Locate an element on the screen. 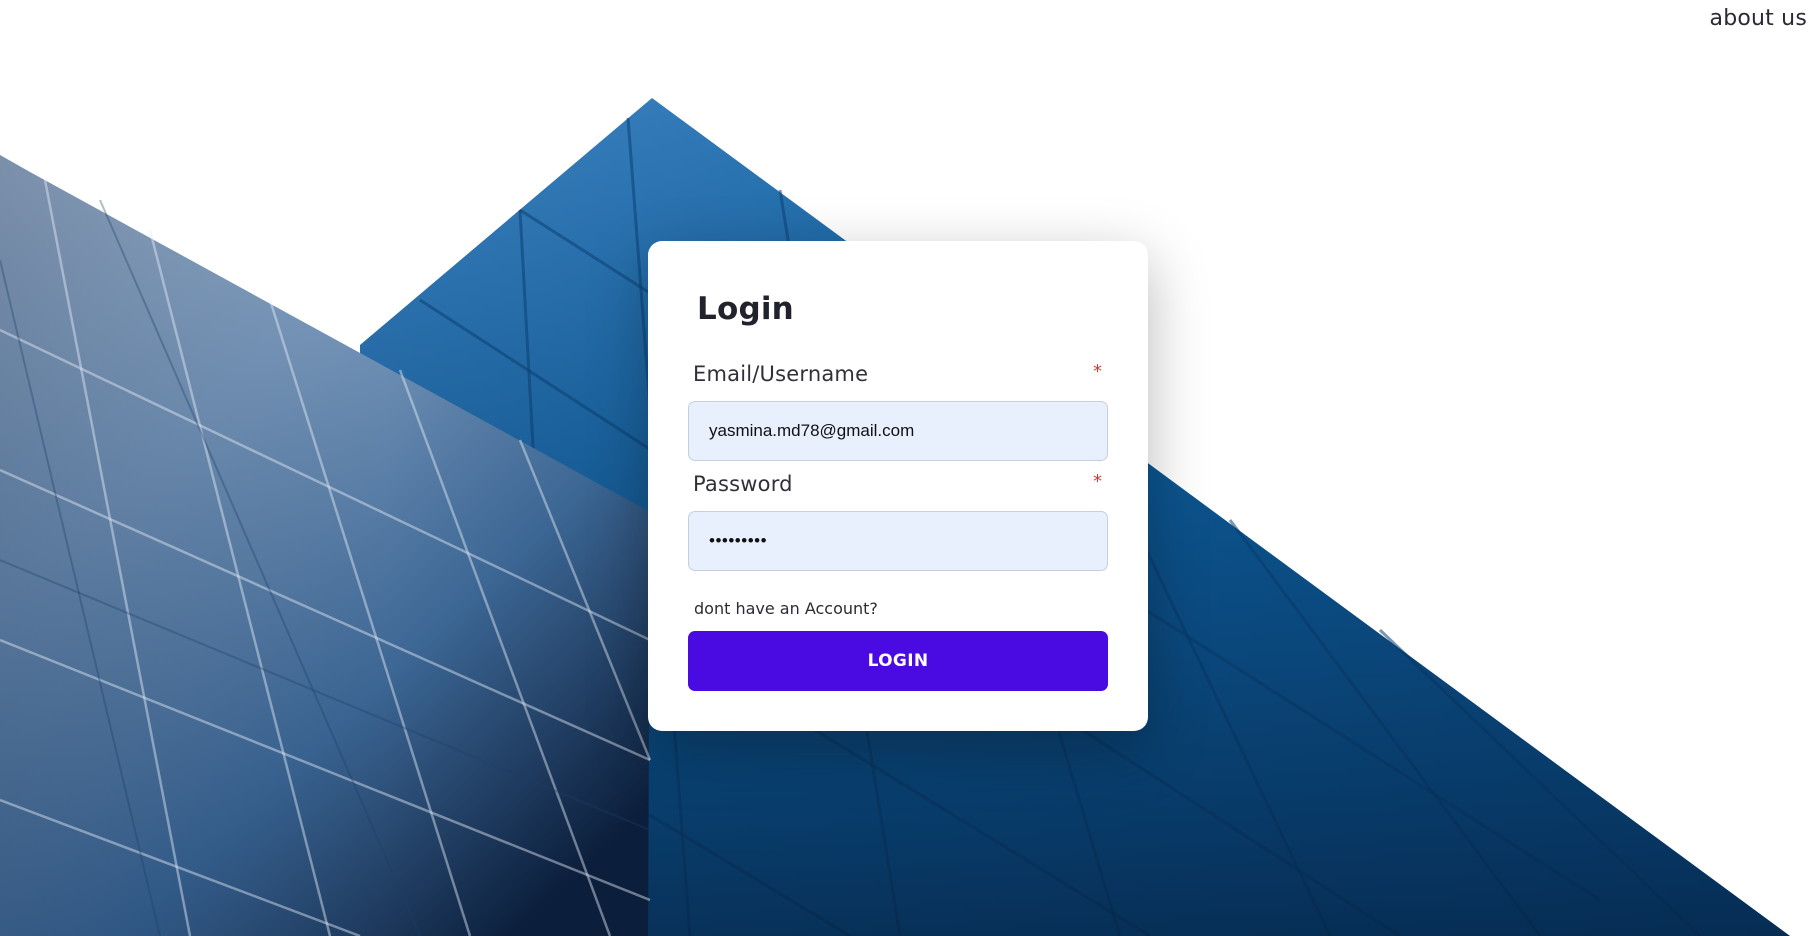 The width and height of the screenshot is (1817, 936). login-title: Login is located at coordinates (745, 309).